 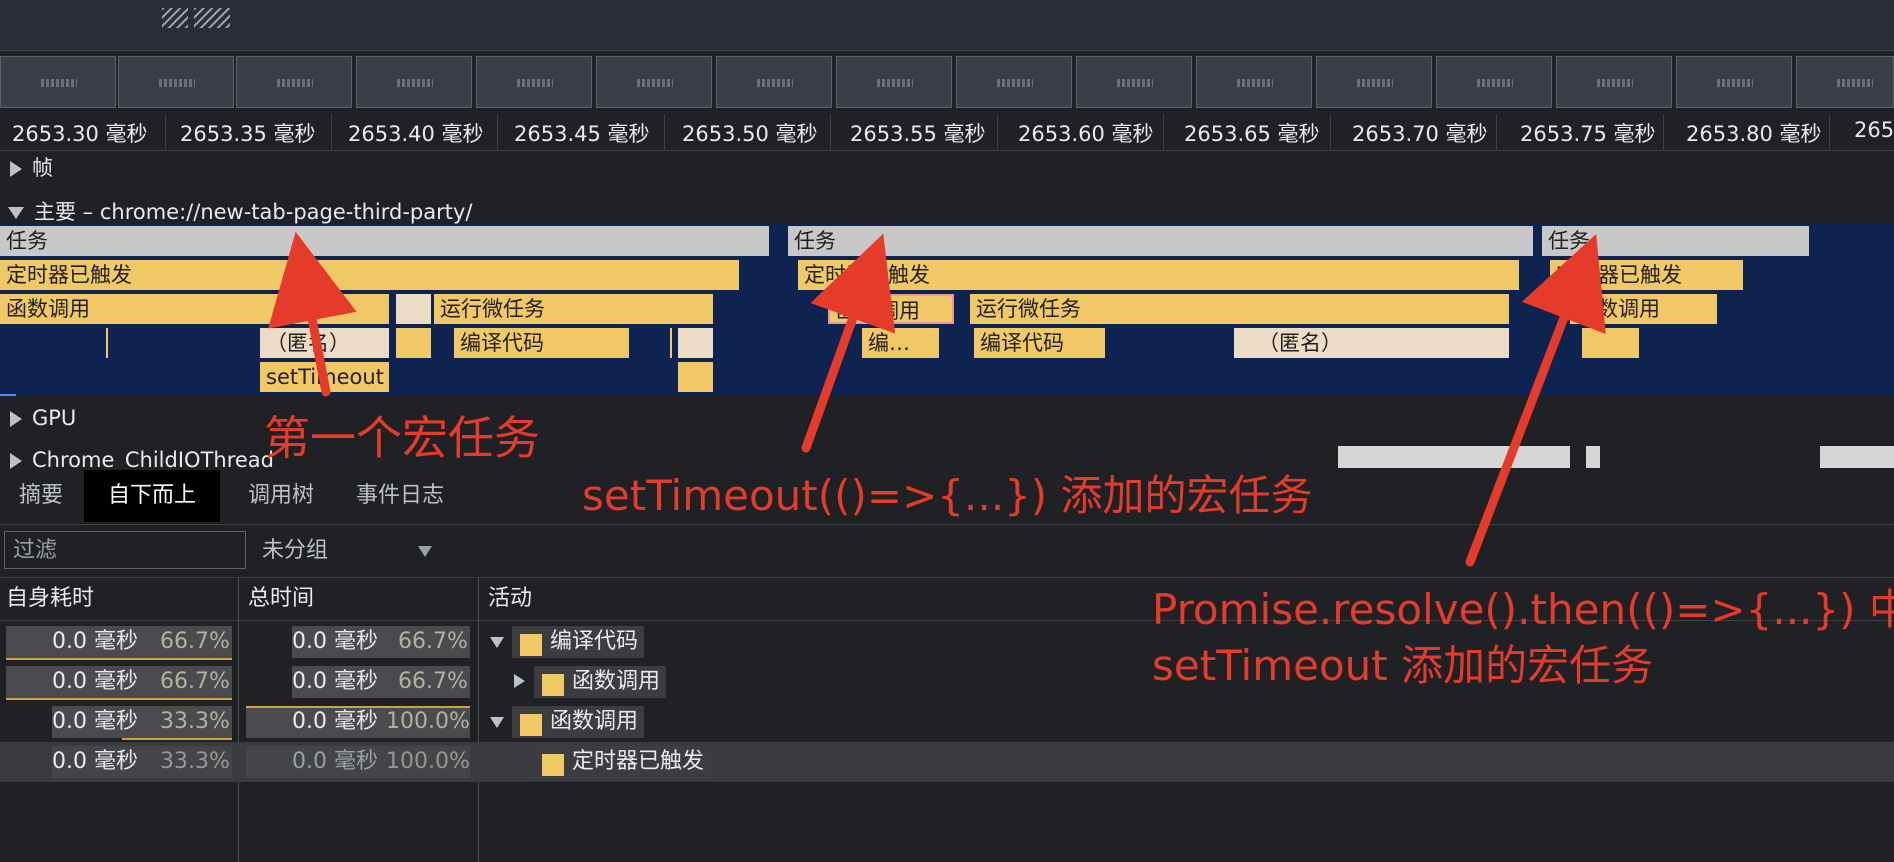 What do you see at coordinates (312, 314) in the screenshot?
I see `arrow-first-task` at bounding box center [312, 314].